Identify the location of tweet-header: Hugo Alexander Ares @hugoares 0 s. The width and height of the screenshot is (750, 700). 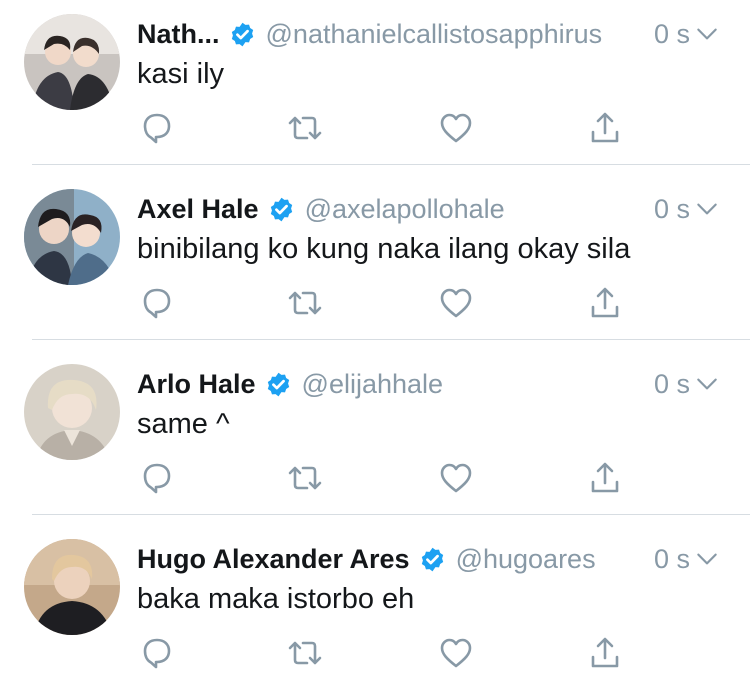
(428, 559).